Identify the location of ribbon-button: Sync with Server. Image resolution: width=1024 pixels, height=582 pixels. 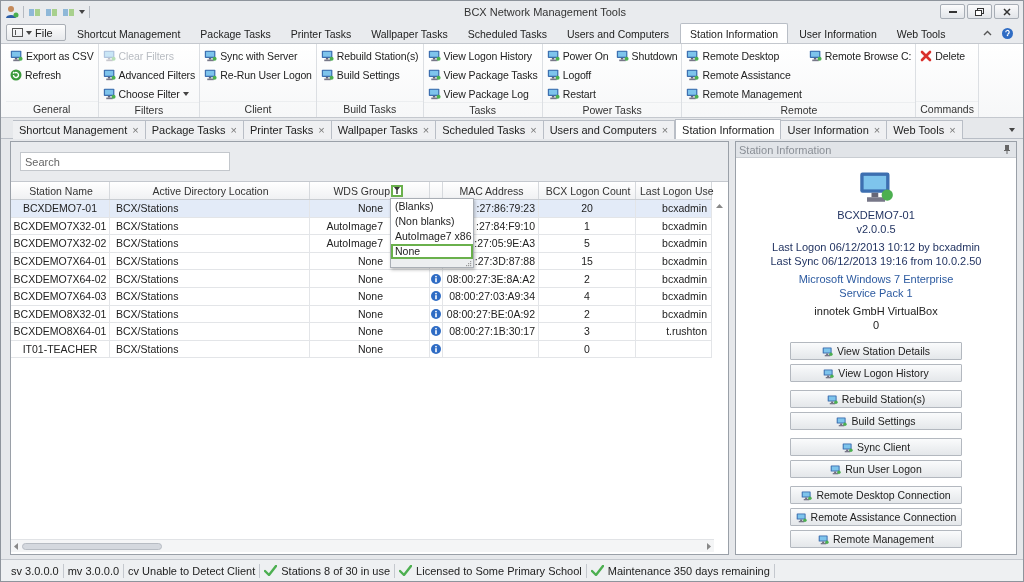
(258, 55).